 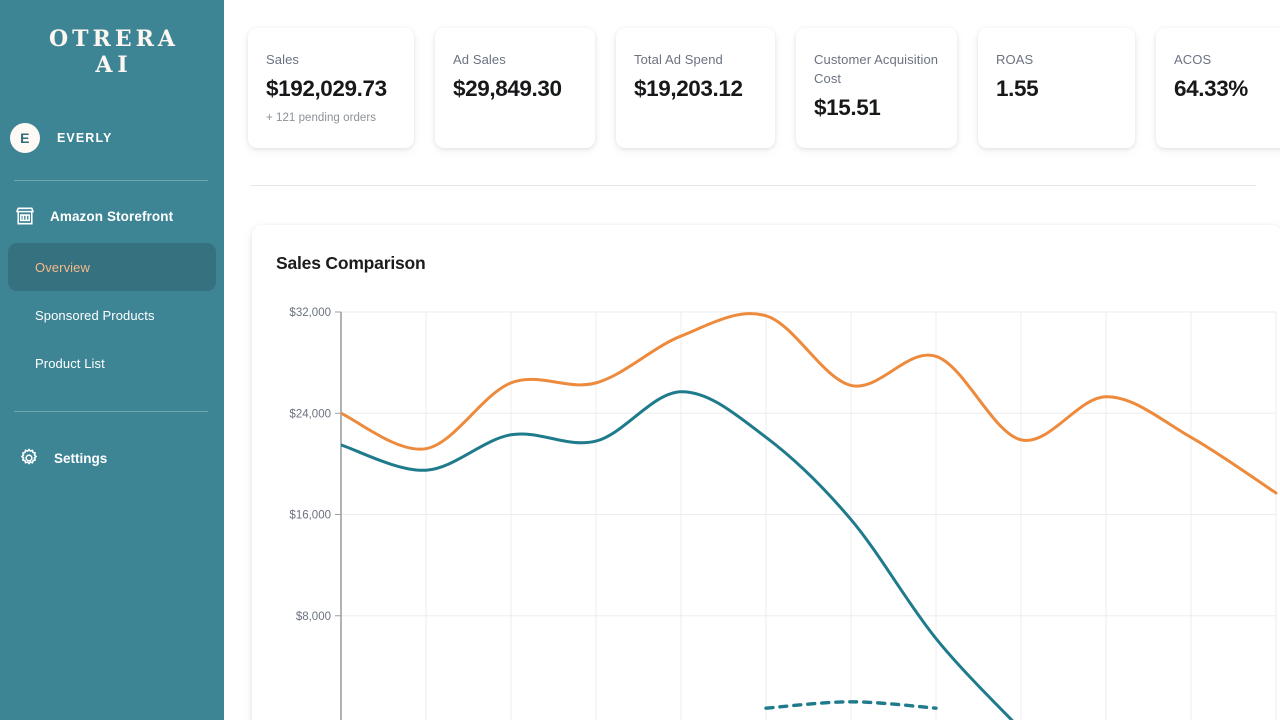 I want to click on sidebar-item-product-list: Product List, so click(x=112, y=363).